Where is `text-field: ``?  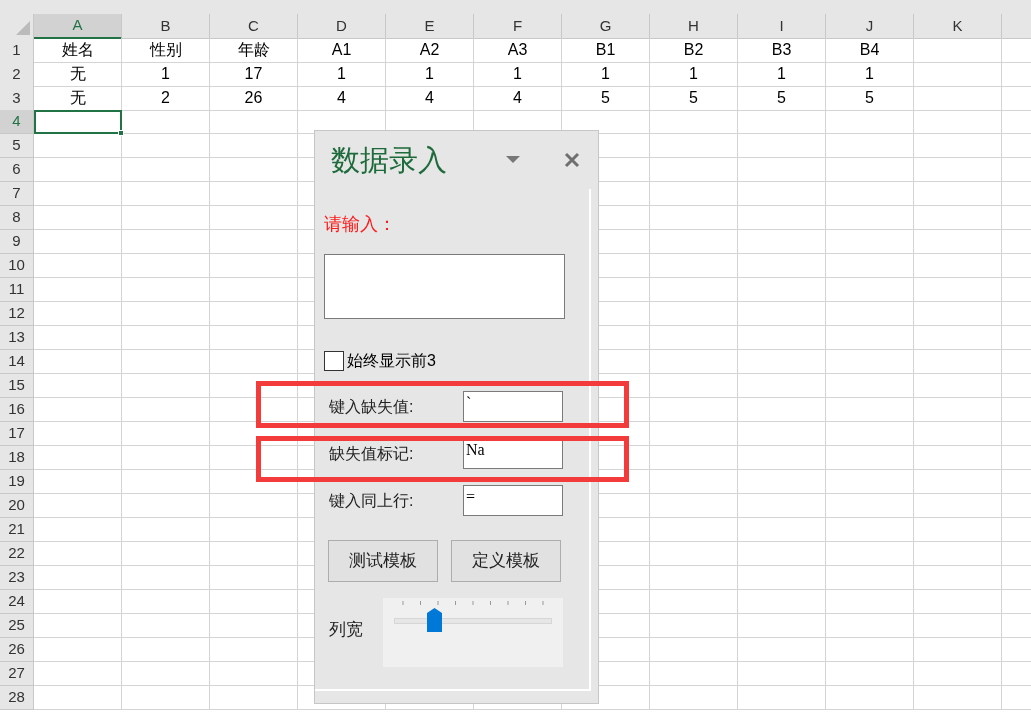
text-field: ` is located at coordinates (513, 406).